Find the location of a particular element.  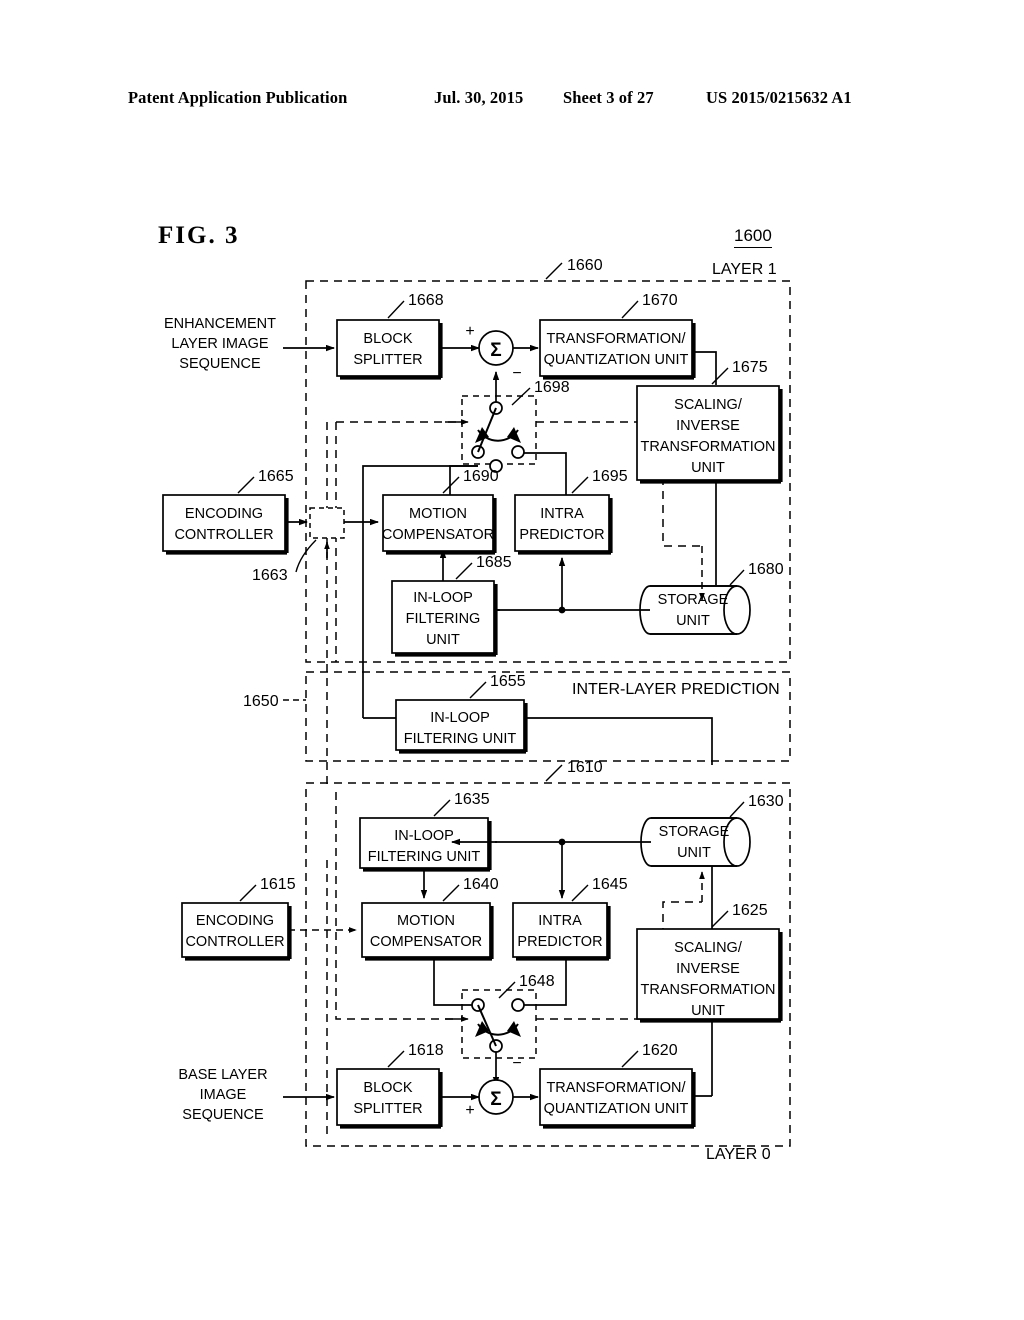

intra-pred-bottom-line1: INTRA is located at coordinates (560, 921).